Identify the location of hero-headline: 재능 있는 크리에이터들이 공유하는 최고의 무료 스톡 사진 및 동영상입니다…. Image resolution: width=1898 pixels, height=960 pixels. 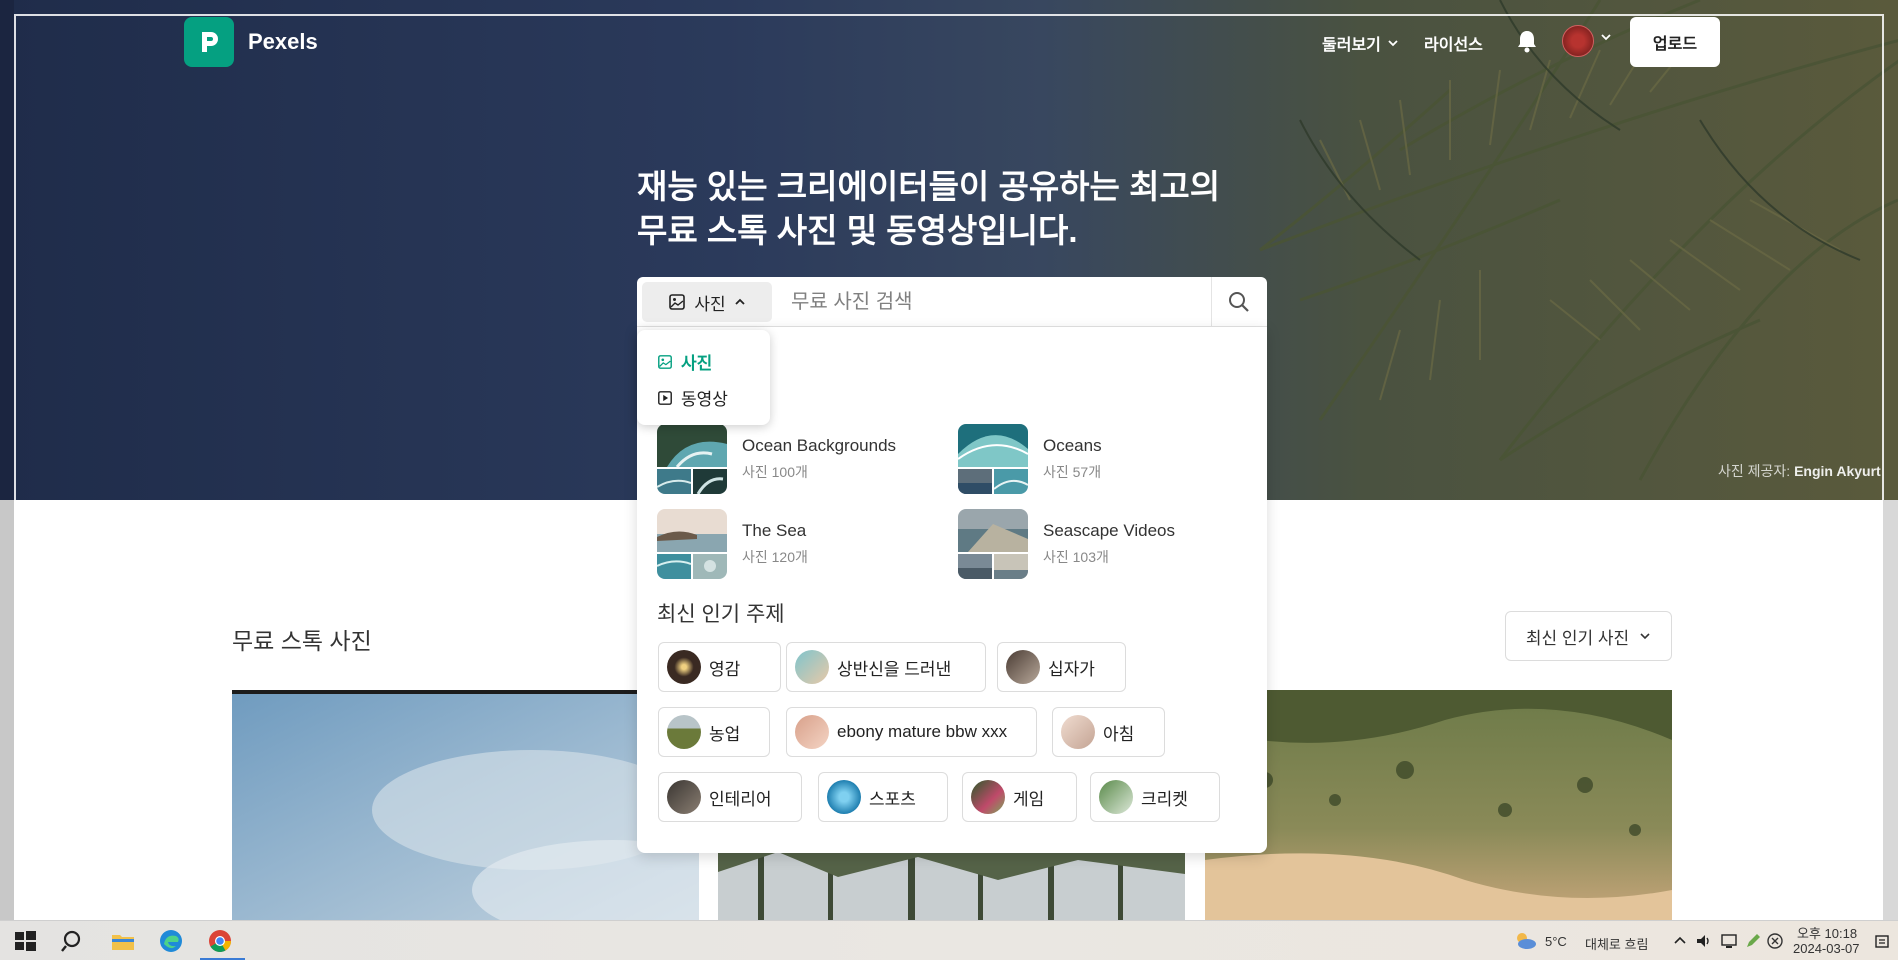
(957, 209).